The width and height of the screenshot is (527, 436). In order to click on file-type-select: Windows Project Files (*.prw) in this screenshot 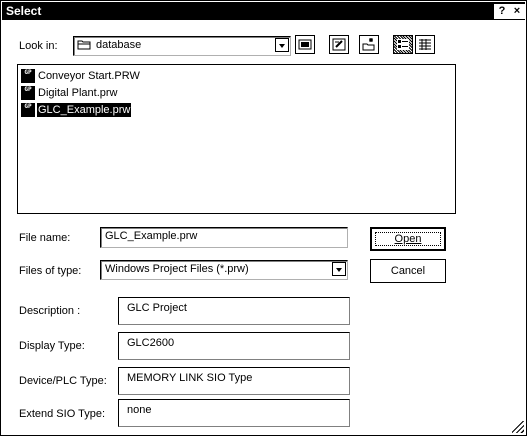, I will do `click(224, 270)`.